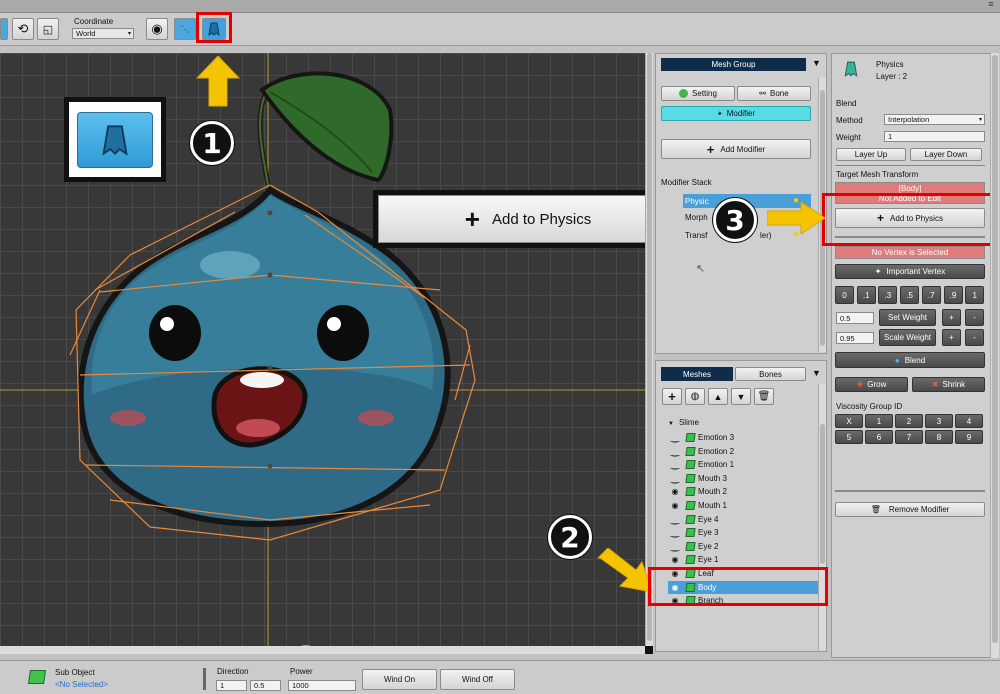  Describe the element at coordinates (743, 546) in the screenshot. I see `mesh-row: ‿ Eye 2` at that location.